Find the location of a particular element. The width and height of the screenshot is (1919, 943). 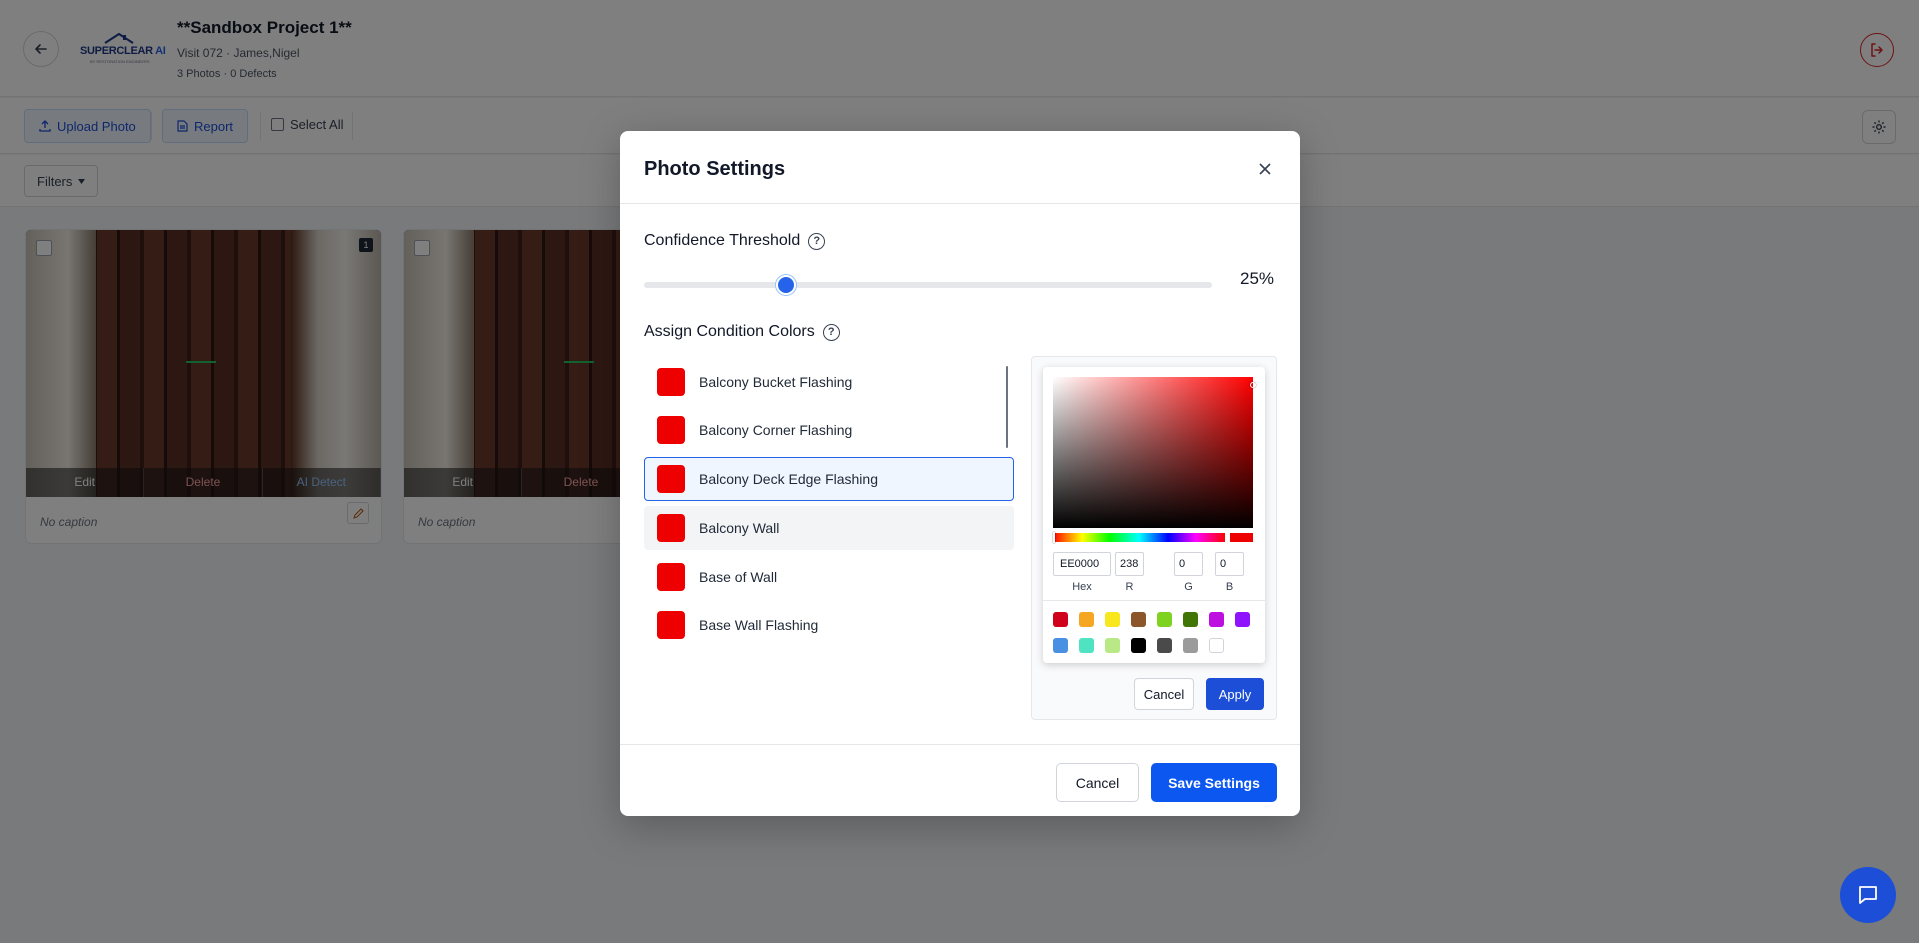

condition-label: Balcony Wall is located at coordinates (739, 528).